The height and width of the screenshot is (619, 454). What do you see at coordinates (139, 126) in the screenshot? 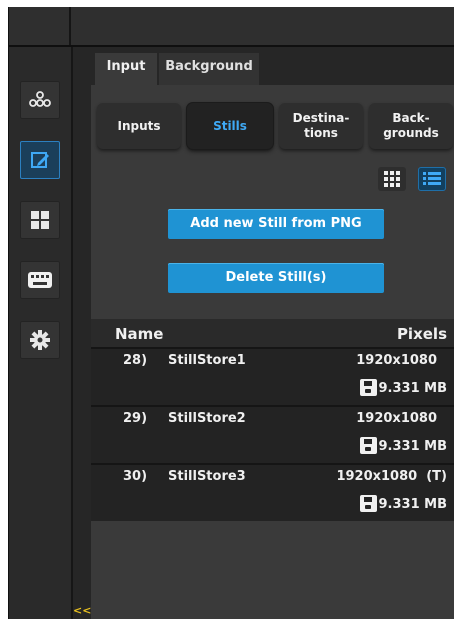
I see `subtab-inputs: Inputs` at bounding box center [139, 126].